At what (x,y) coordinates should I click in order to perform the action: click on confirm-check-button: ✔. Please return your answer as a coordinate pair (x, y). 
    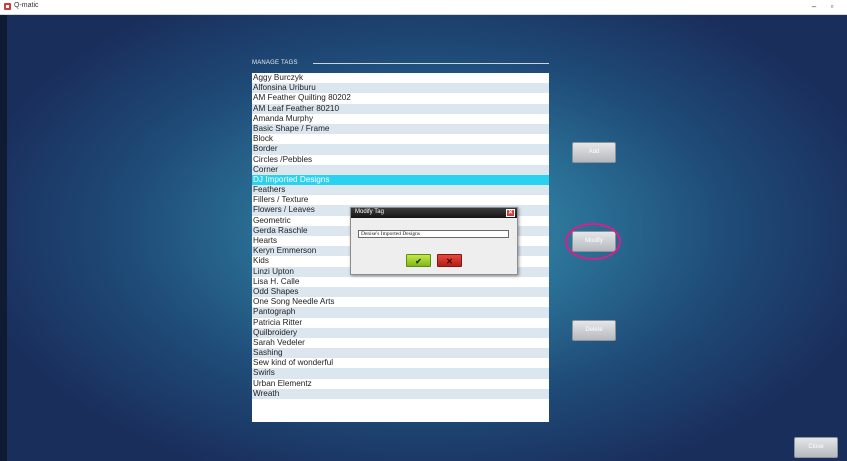
    Looking at the image, I should click on (418, 260).